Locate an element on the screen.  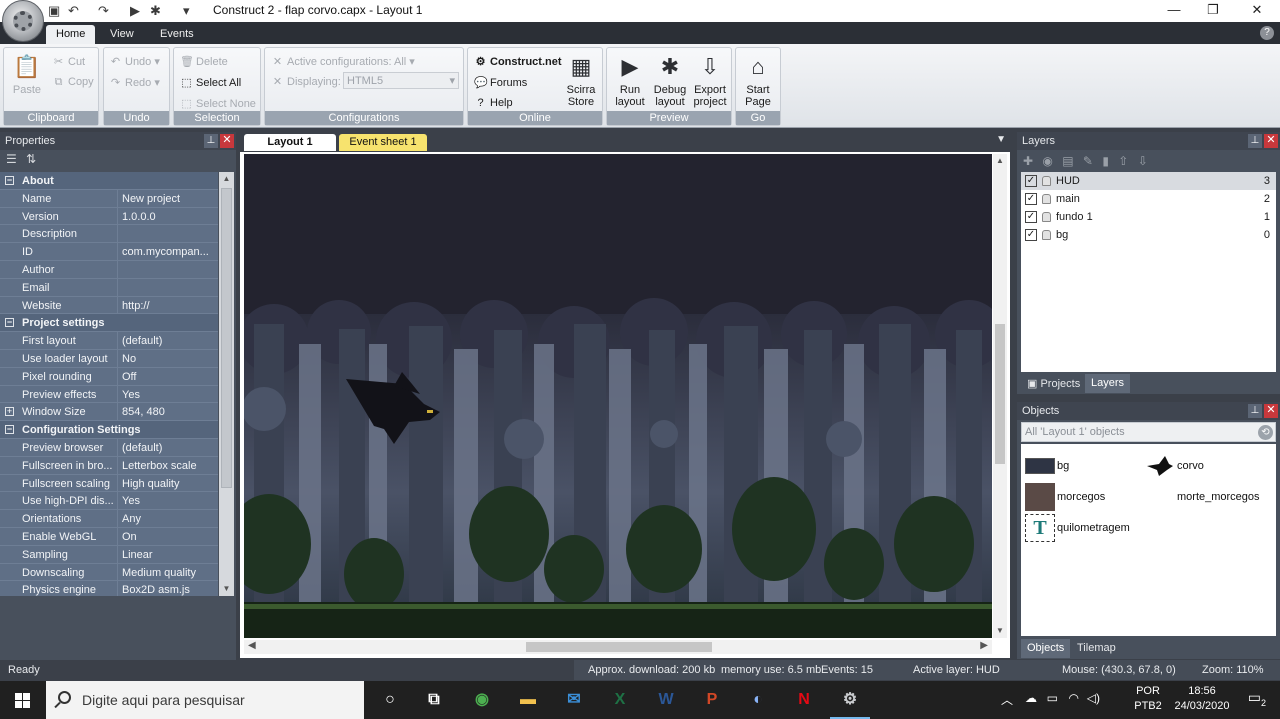
layer-row: ✓ fundo 1 1 is located at coordinates (1148, 217).